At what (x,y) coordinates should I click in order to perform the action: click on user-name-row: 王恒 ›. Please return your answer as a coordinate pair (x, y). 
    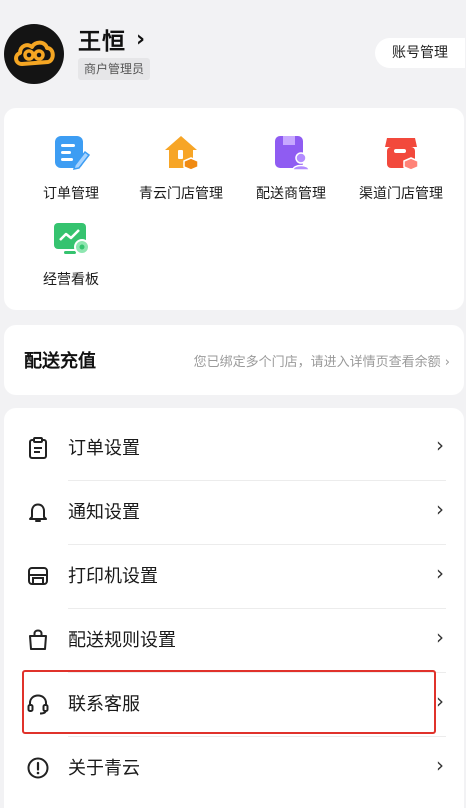
    Looking at the image, I should click on (111, 39).